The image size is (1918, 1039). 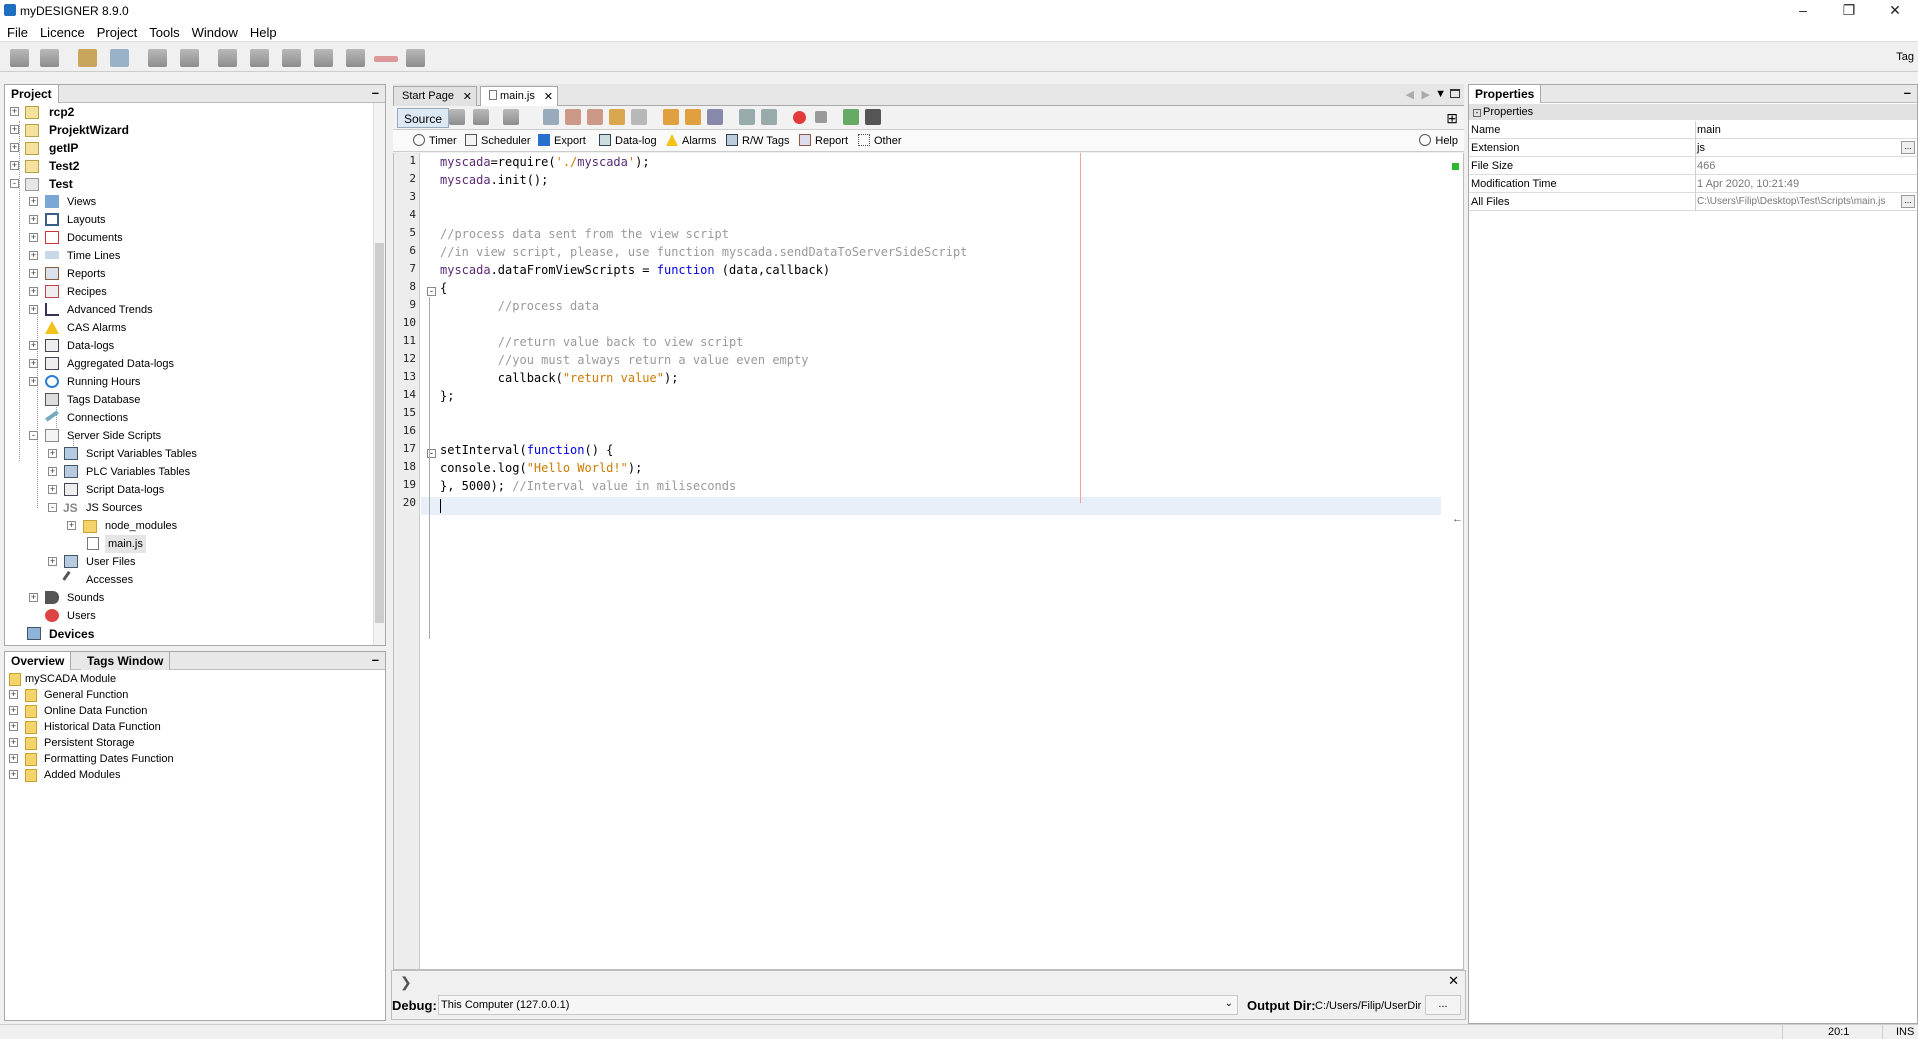 What do you see at coordinates (259, 58) in the screenshot?
I see `download-icon` at bounding box center [259, 58].